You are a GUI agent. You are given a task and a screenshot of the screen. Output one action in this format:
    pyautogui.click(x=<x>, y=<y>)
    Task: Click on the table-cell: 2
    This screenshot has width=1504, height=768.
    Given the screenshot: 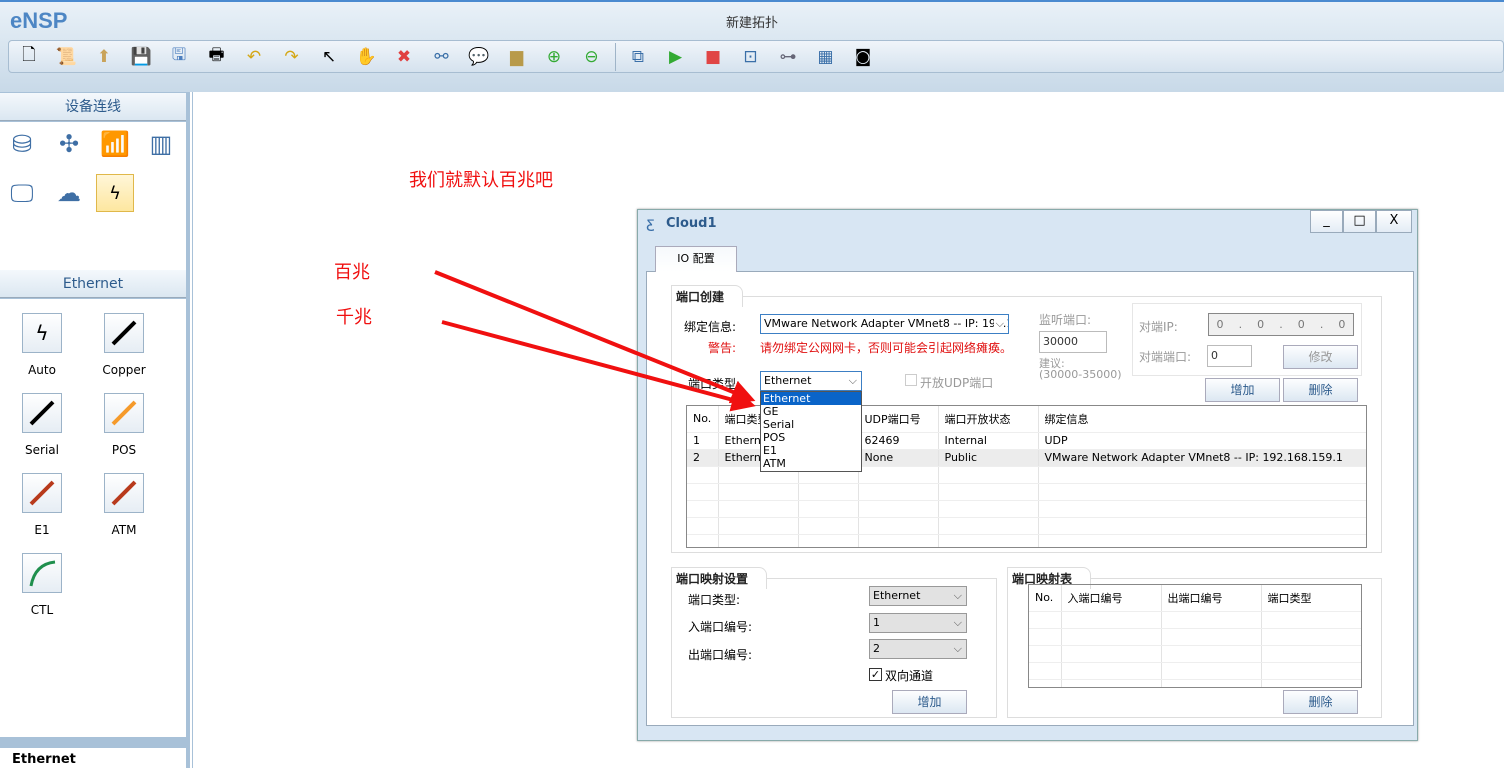 What is the action you would take?
    pyautogui.click(x=703, y=458)
    